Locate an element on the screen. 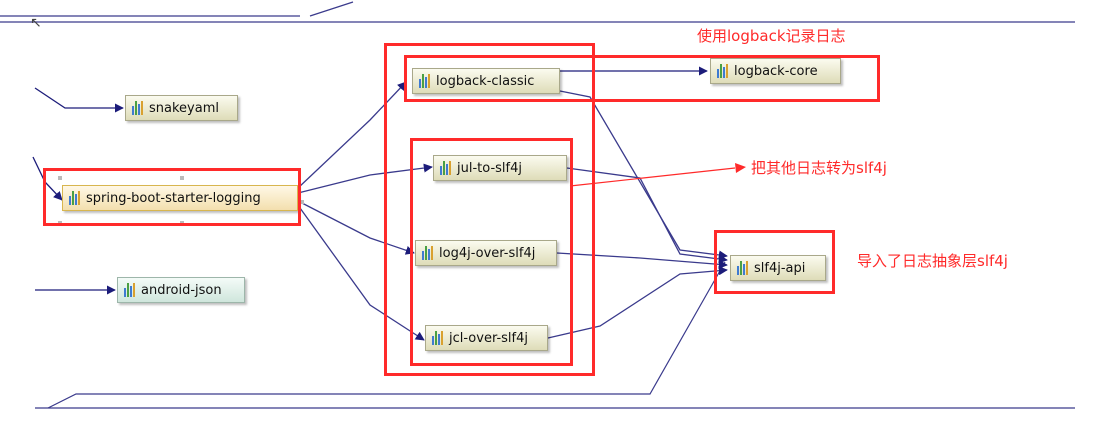  highlight-slf4j-api is located at coordinates (774, 262).